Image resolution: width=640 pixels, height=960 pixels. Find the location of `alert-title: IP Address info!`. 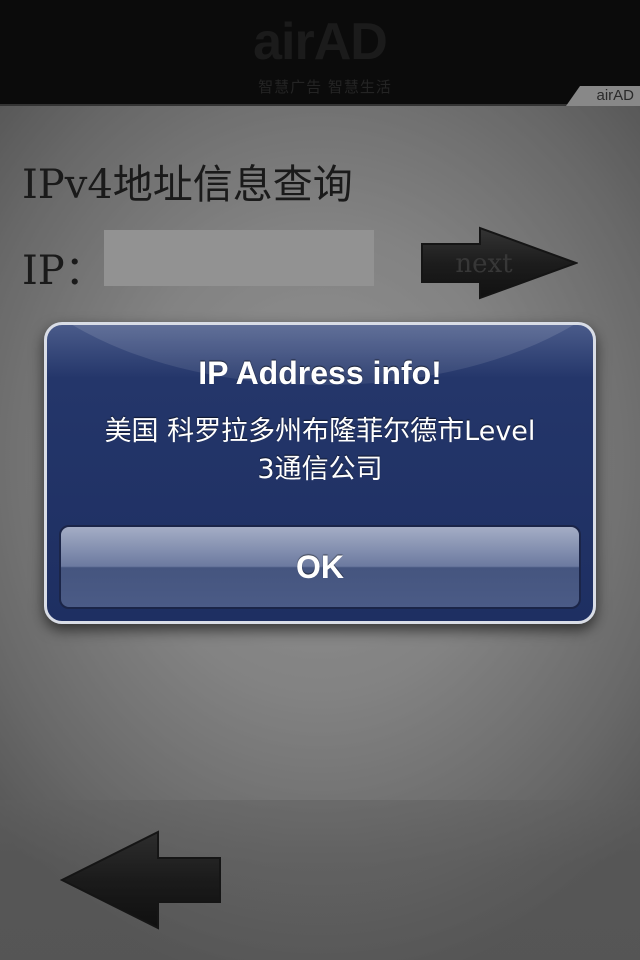

alert-title: IP Address info! is located at coordinates (320, 373).